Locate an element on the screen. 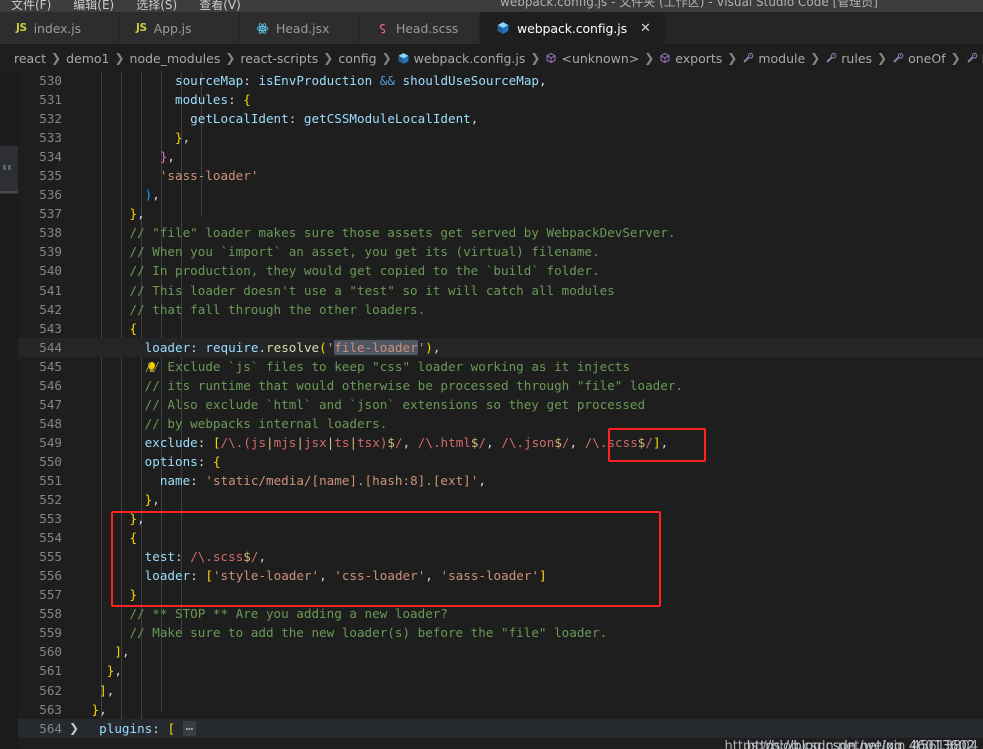 This screenshot has height=749, width=983. code-line: 561 }, is located at coordinates (500, 670).